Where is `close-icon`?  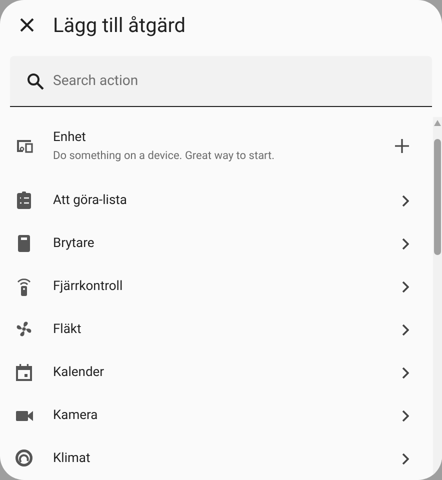 close-icon is located at coordinates (27, 25).